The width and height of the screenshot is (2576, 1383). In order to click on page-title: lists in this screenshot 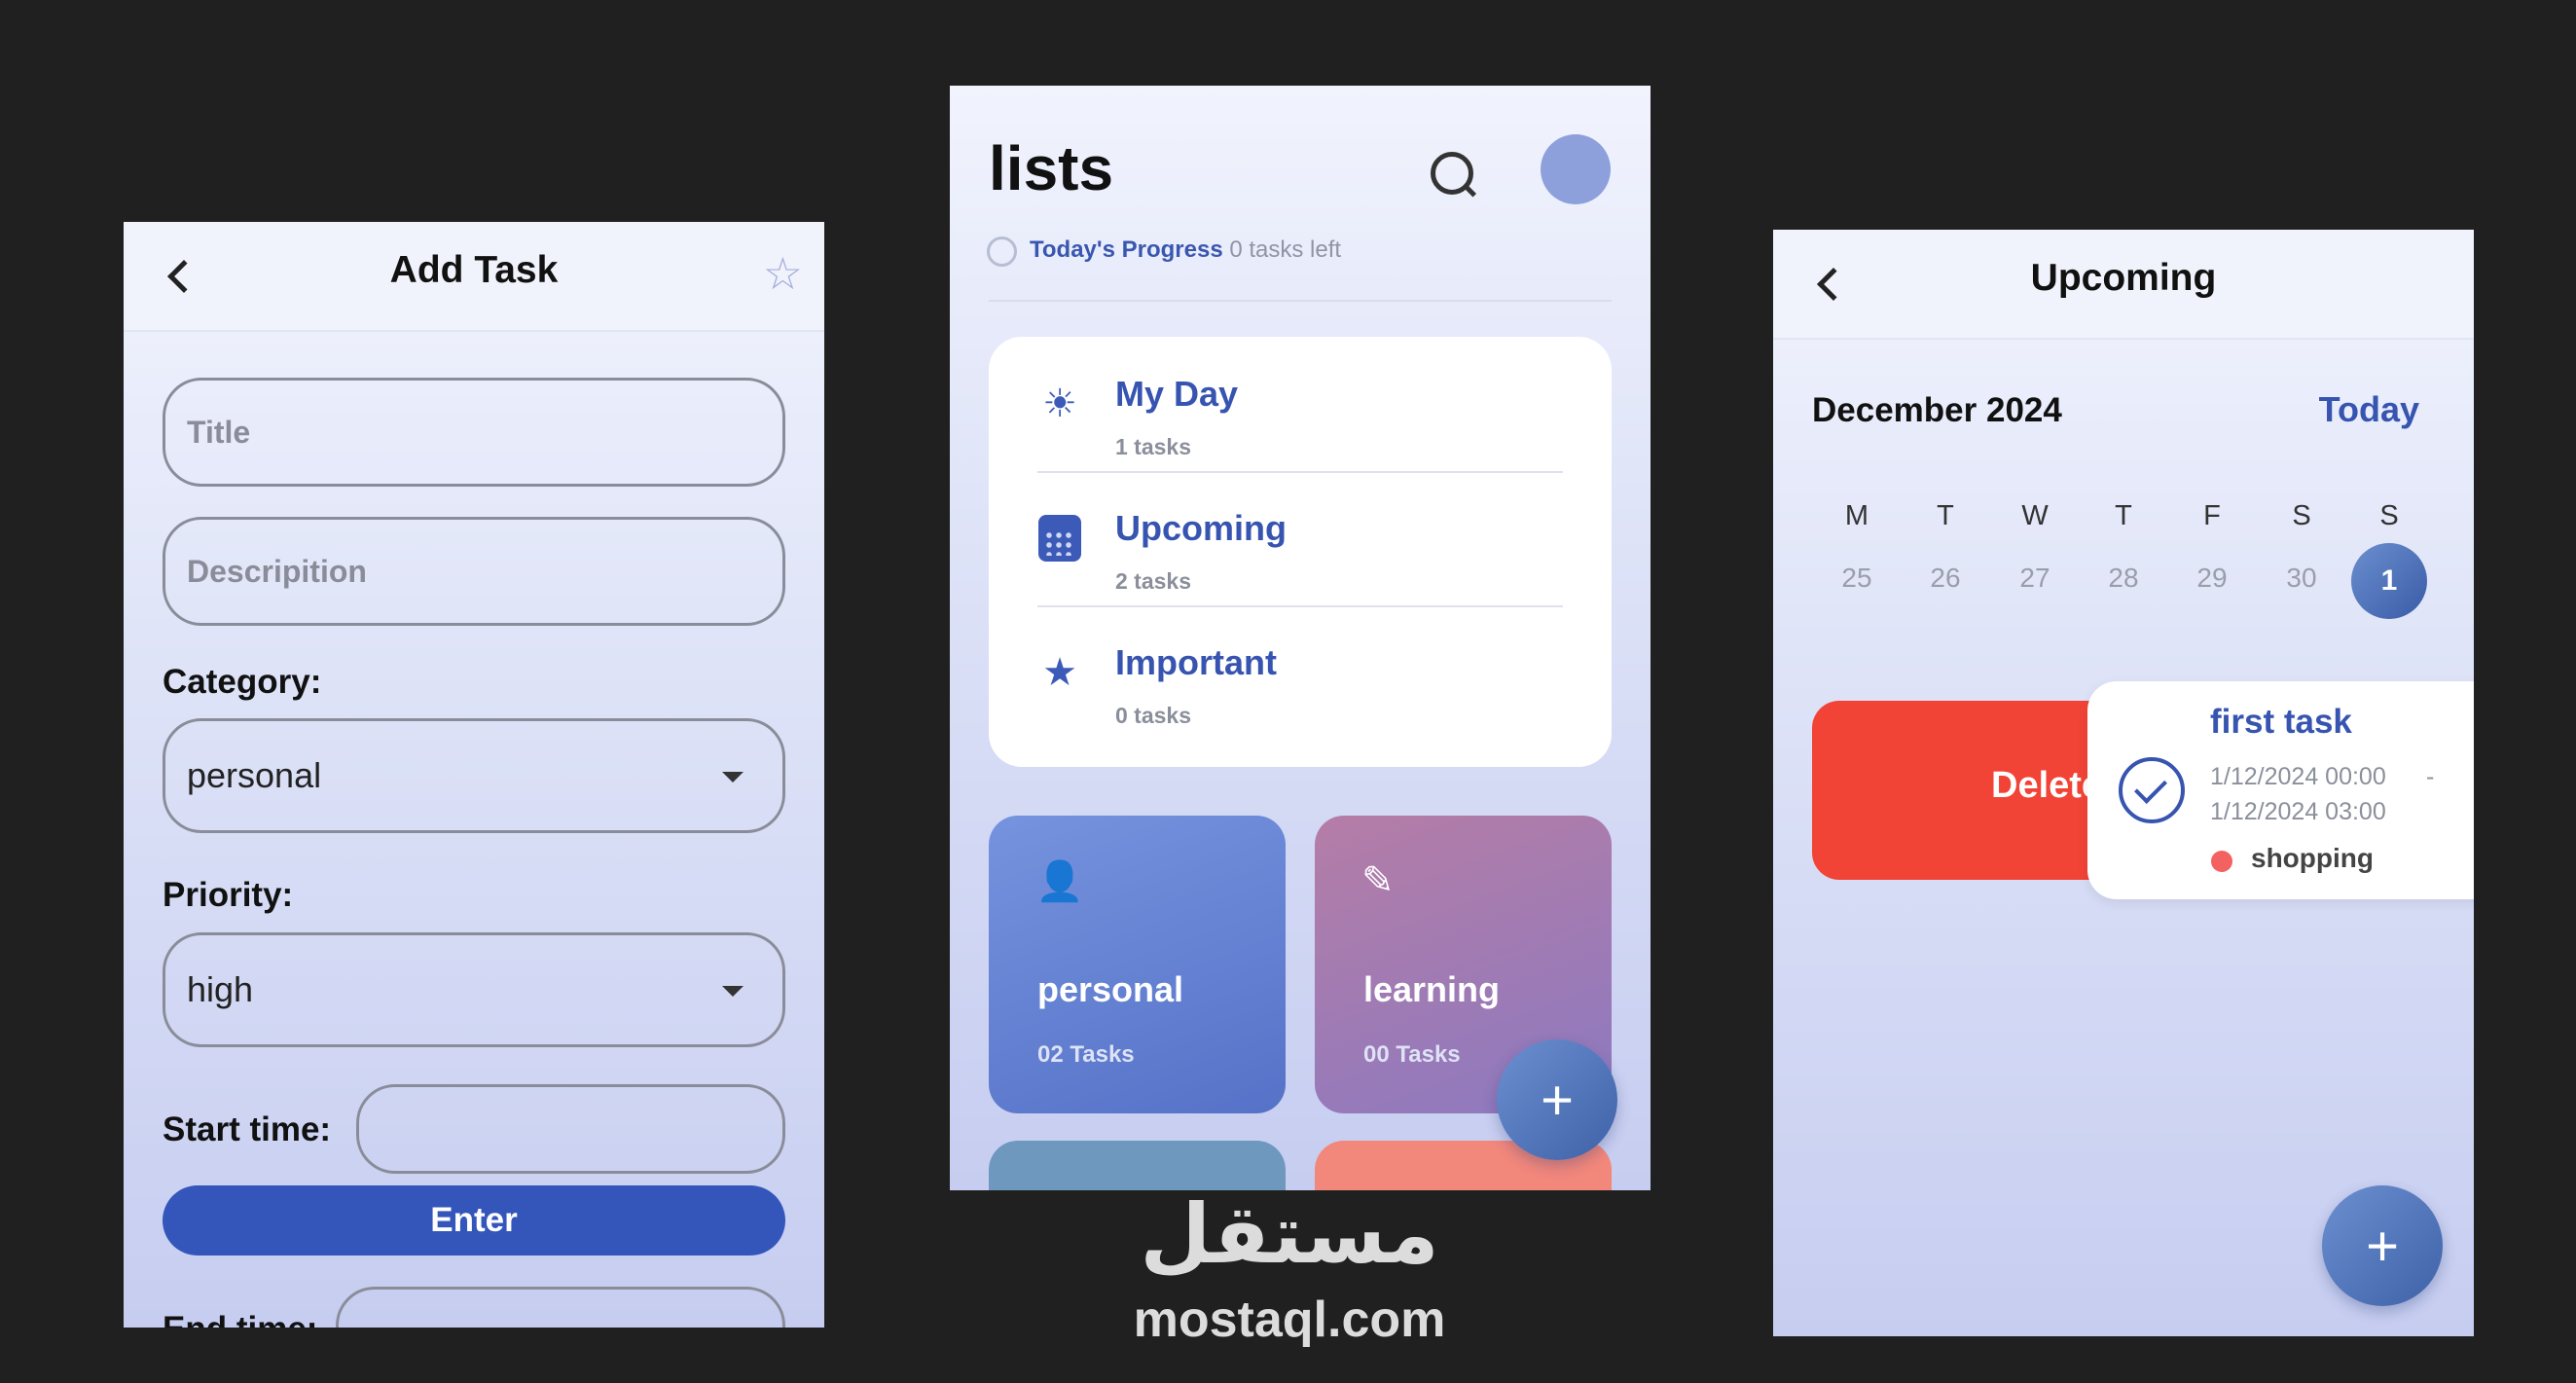, I will do `click(1051, 168)`.